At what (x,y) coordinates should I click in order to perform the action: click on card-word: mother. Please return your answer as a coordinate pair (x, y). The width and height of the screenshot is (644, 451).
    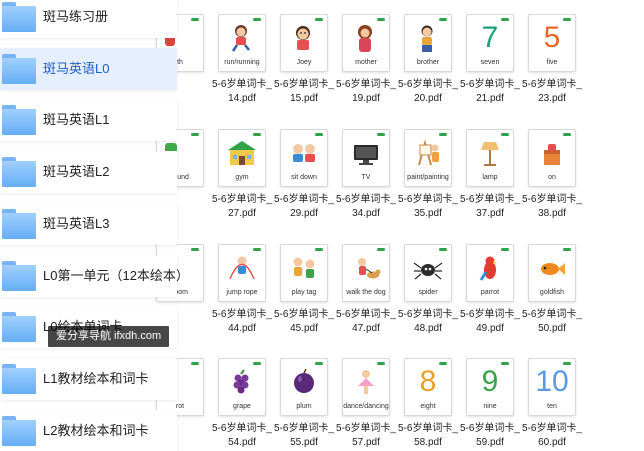
    Looking at the image, I should click on (366, 62).